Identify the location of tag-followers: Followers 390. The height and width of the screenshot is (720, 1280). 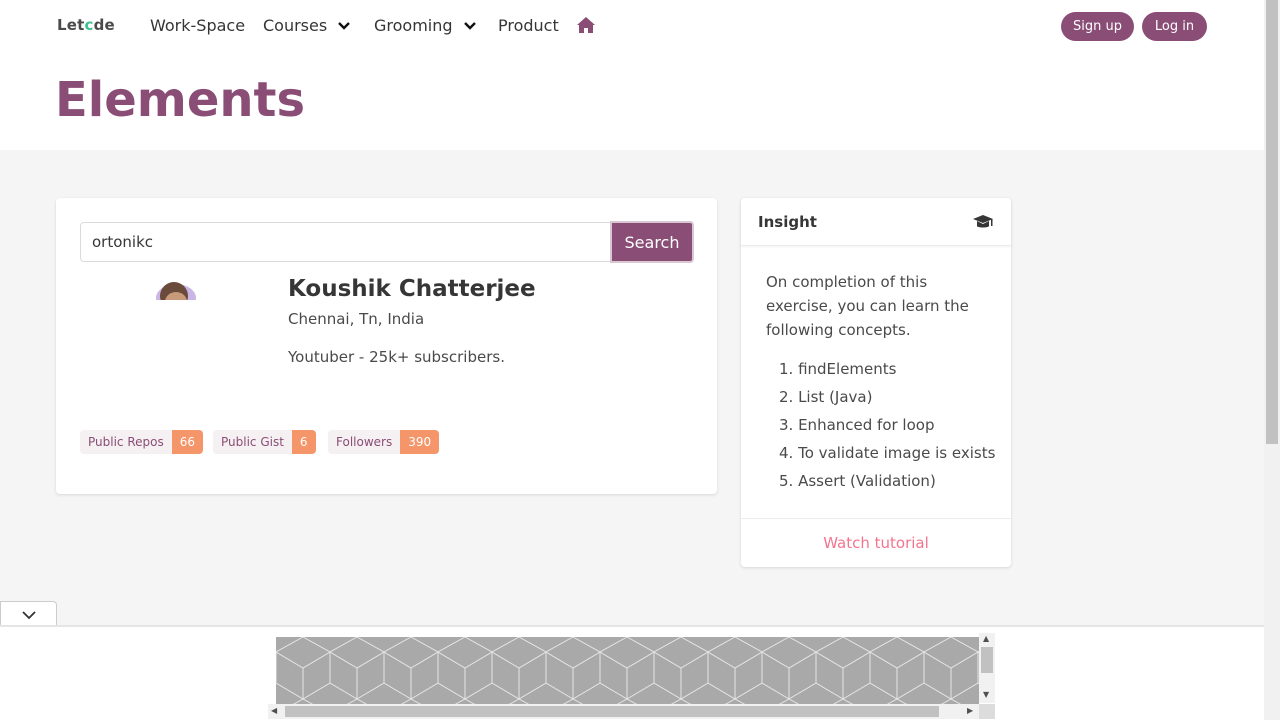
(384, 442).